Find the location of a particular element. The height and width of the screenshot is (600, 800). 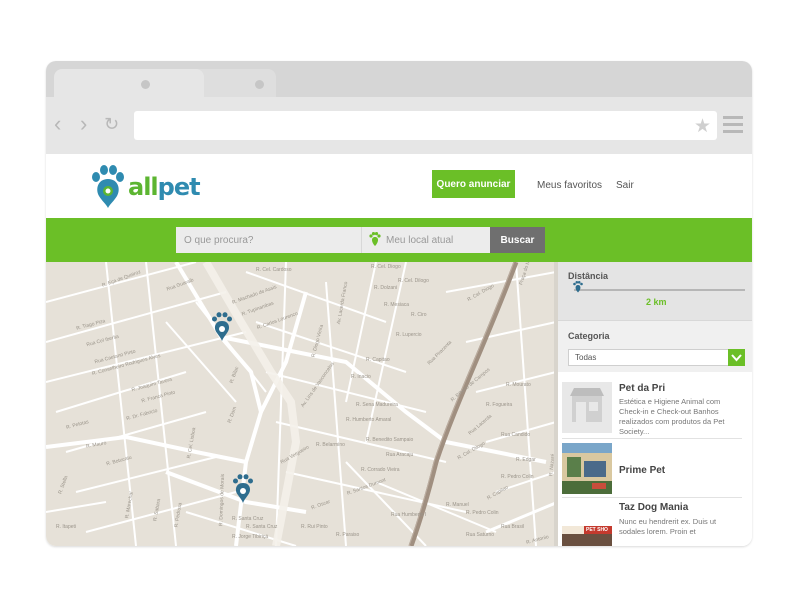

search-bar: O que procura? Meu local atual Buscar is located at coordinates (399, 240).